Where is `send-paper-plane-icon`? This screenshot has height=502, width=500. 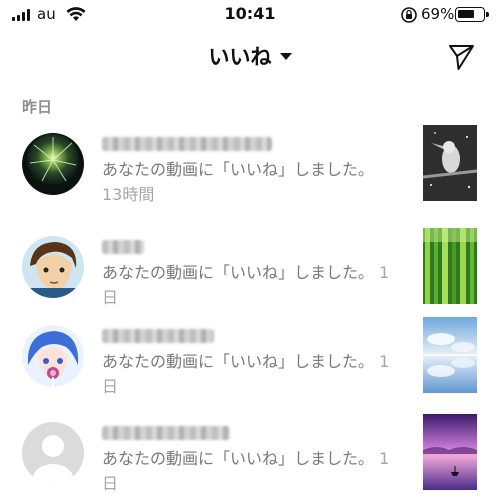
send-paper-plane-icon is located at coordinates (461, 56).